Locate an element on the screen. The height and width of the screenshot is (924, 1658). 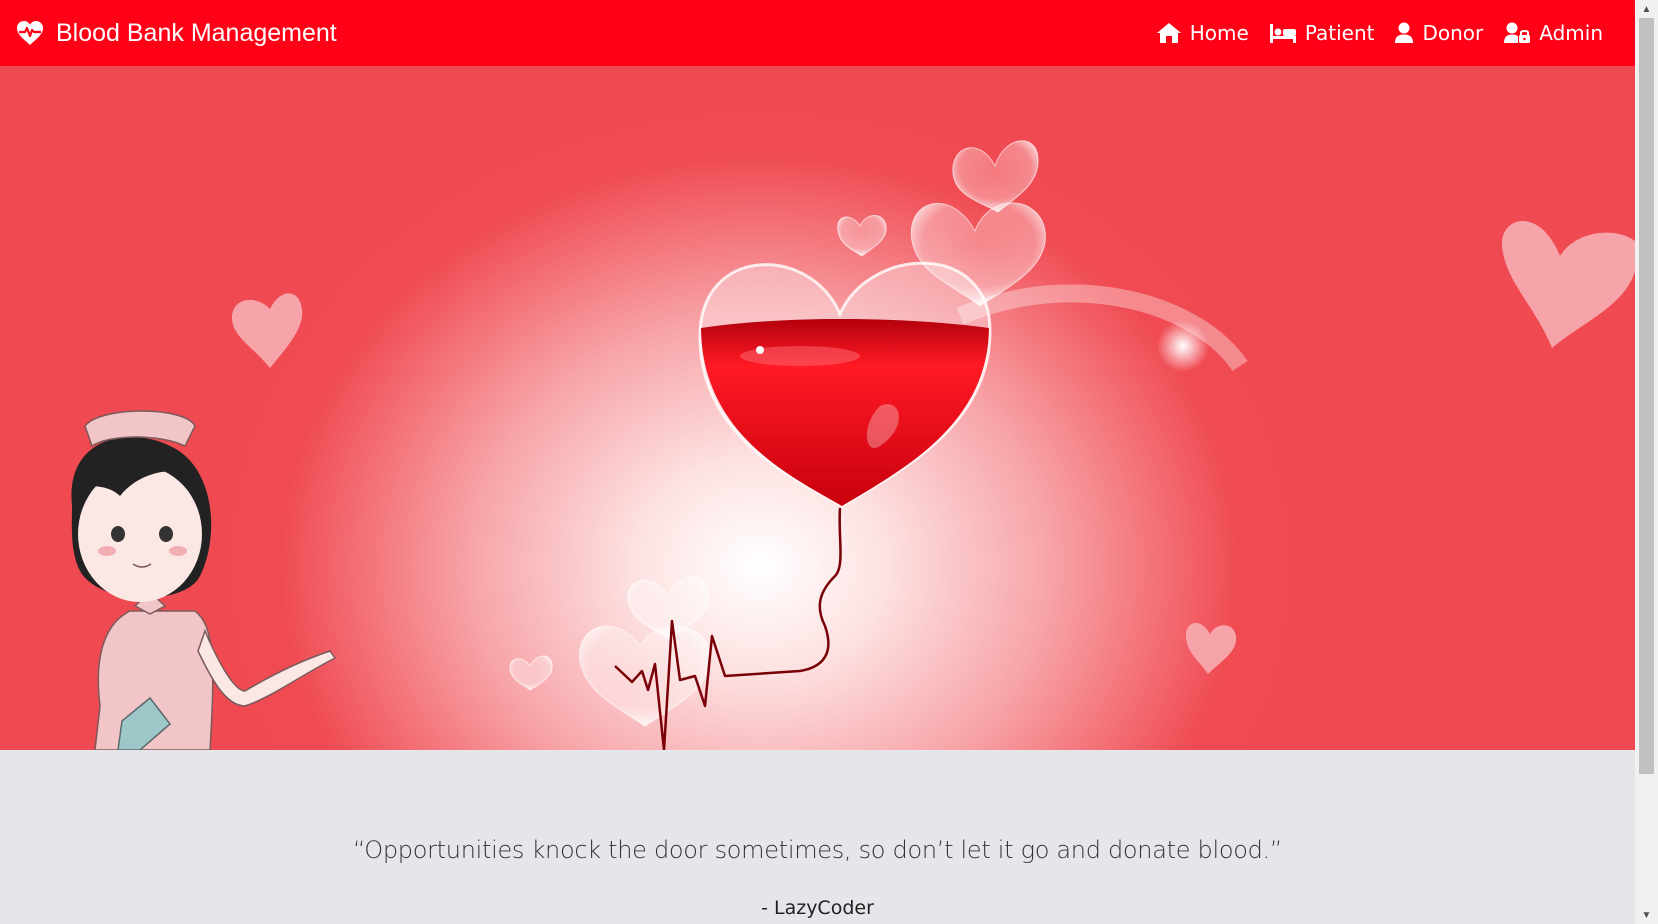
nav-patient-label: Patient is located at coordinates (1339, 33).